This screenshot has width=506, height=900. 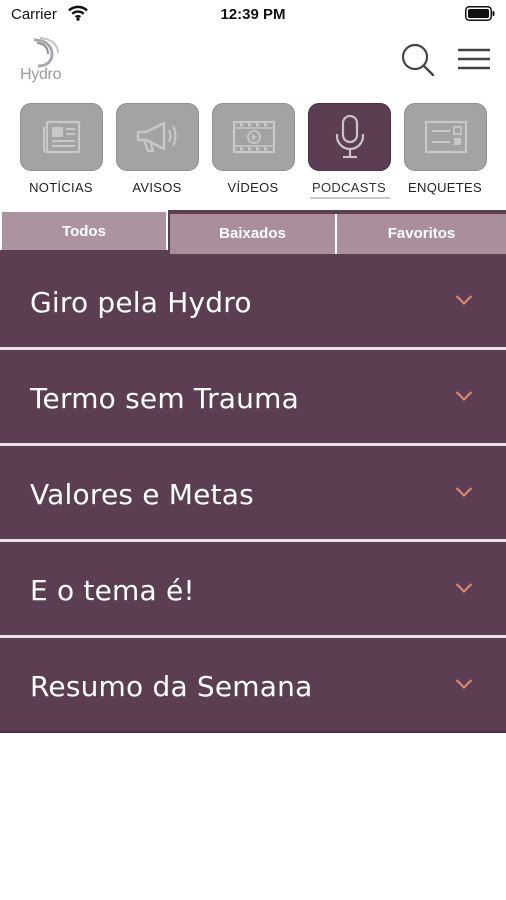 I want to click on search-button, so click(x=418, y=60).